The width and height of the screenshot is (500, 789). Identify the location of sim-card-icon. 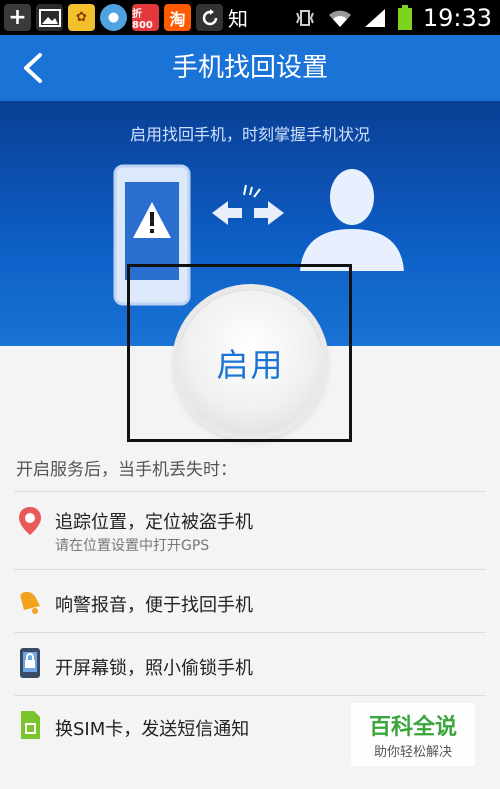
(30, 725).